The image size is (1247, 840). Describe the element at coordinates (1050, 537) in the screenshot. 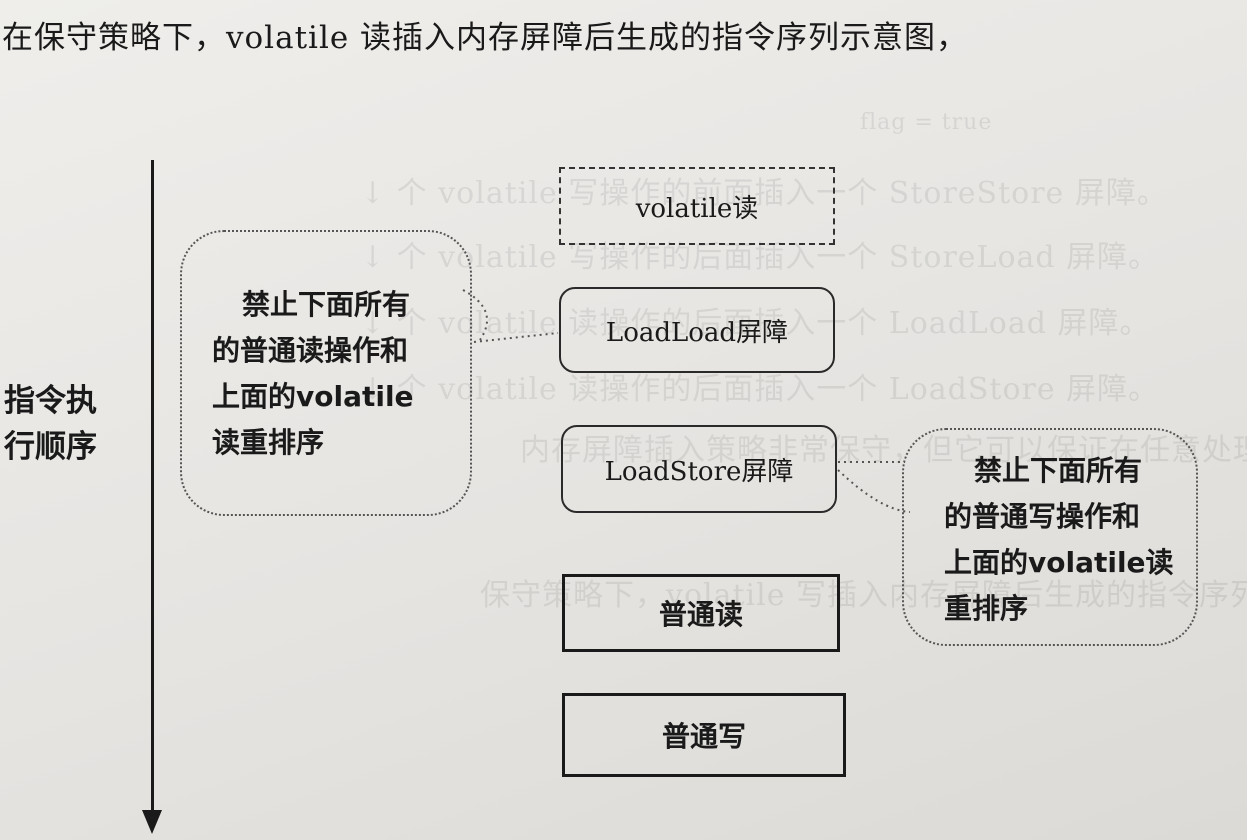

I see `loadstore-explanation-callout: 禁止下面所有 的普通写操作和 上面的volatile读 重排序` at that location.